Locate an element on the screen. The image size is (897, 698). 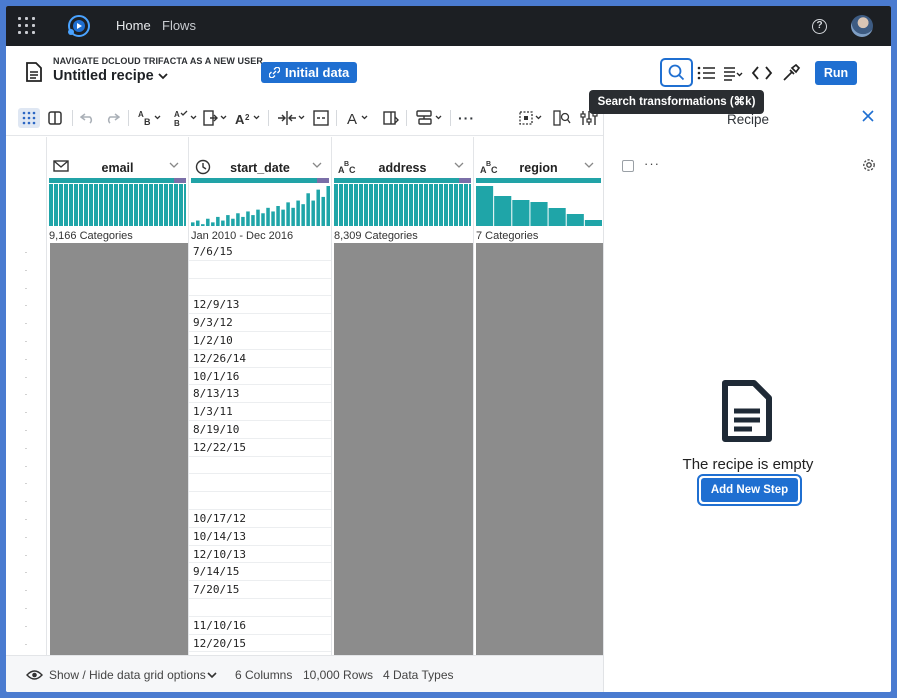
date-cell: 1/2/10 is located at coordinates (260, 341).